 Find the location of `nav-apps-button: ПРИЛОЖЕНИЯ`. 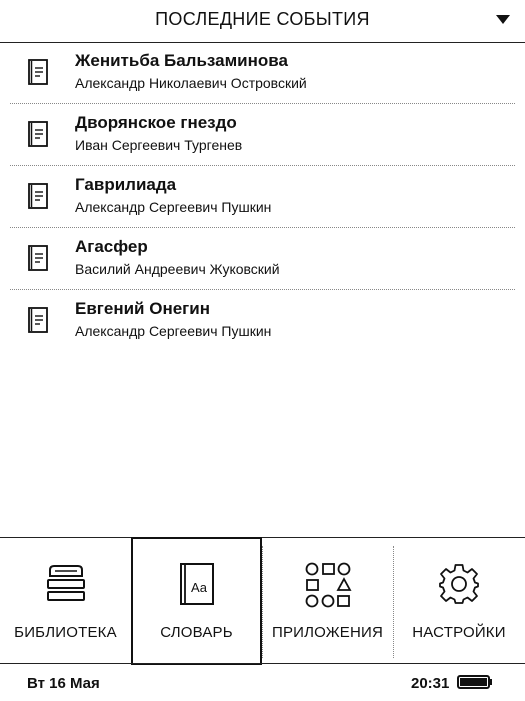

nav-apps-button: ПРИЛОЖЕНИЯ is located at coordinates (327, 601).